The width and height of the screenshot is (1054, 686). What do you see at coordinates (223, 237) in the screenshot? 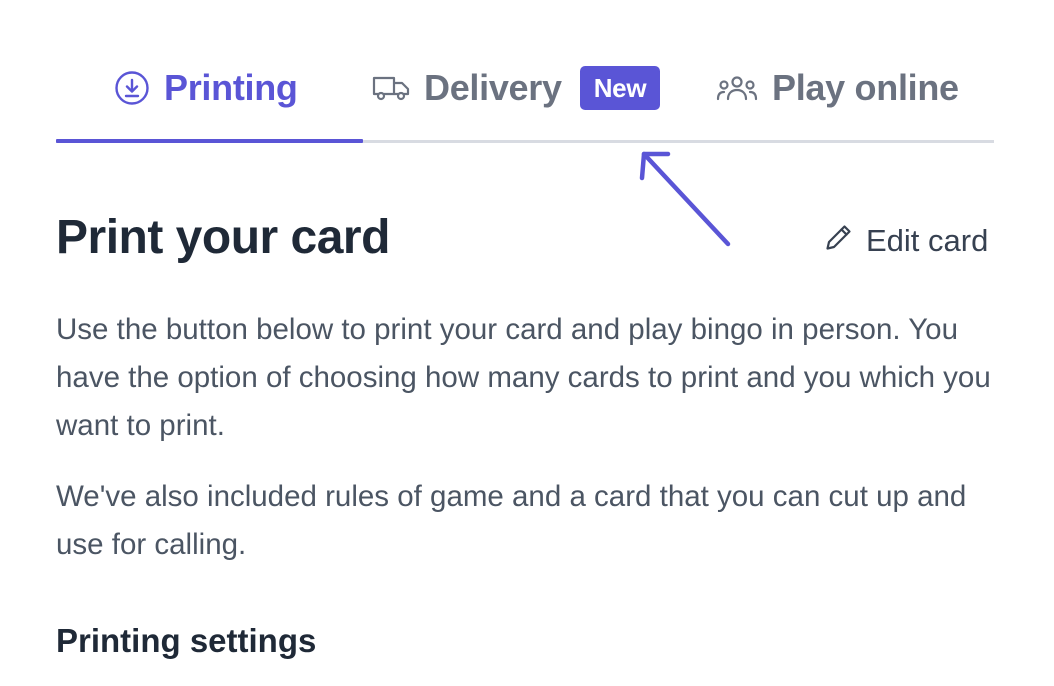
I see `page-title: Print your card` at bounding box center [223, 237].